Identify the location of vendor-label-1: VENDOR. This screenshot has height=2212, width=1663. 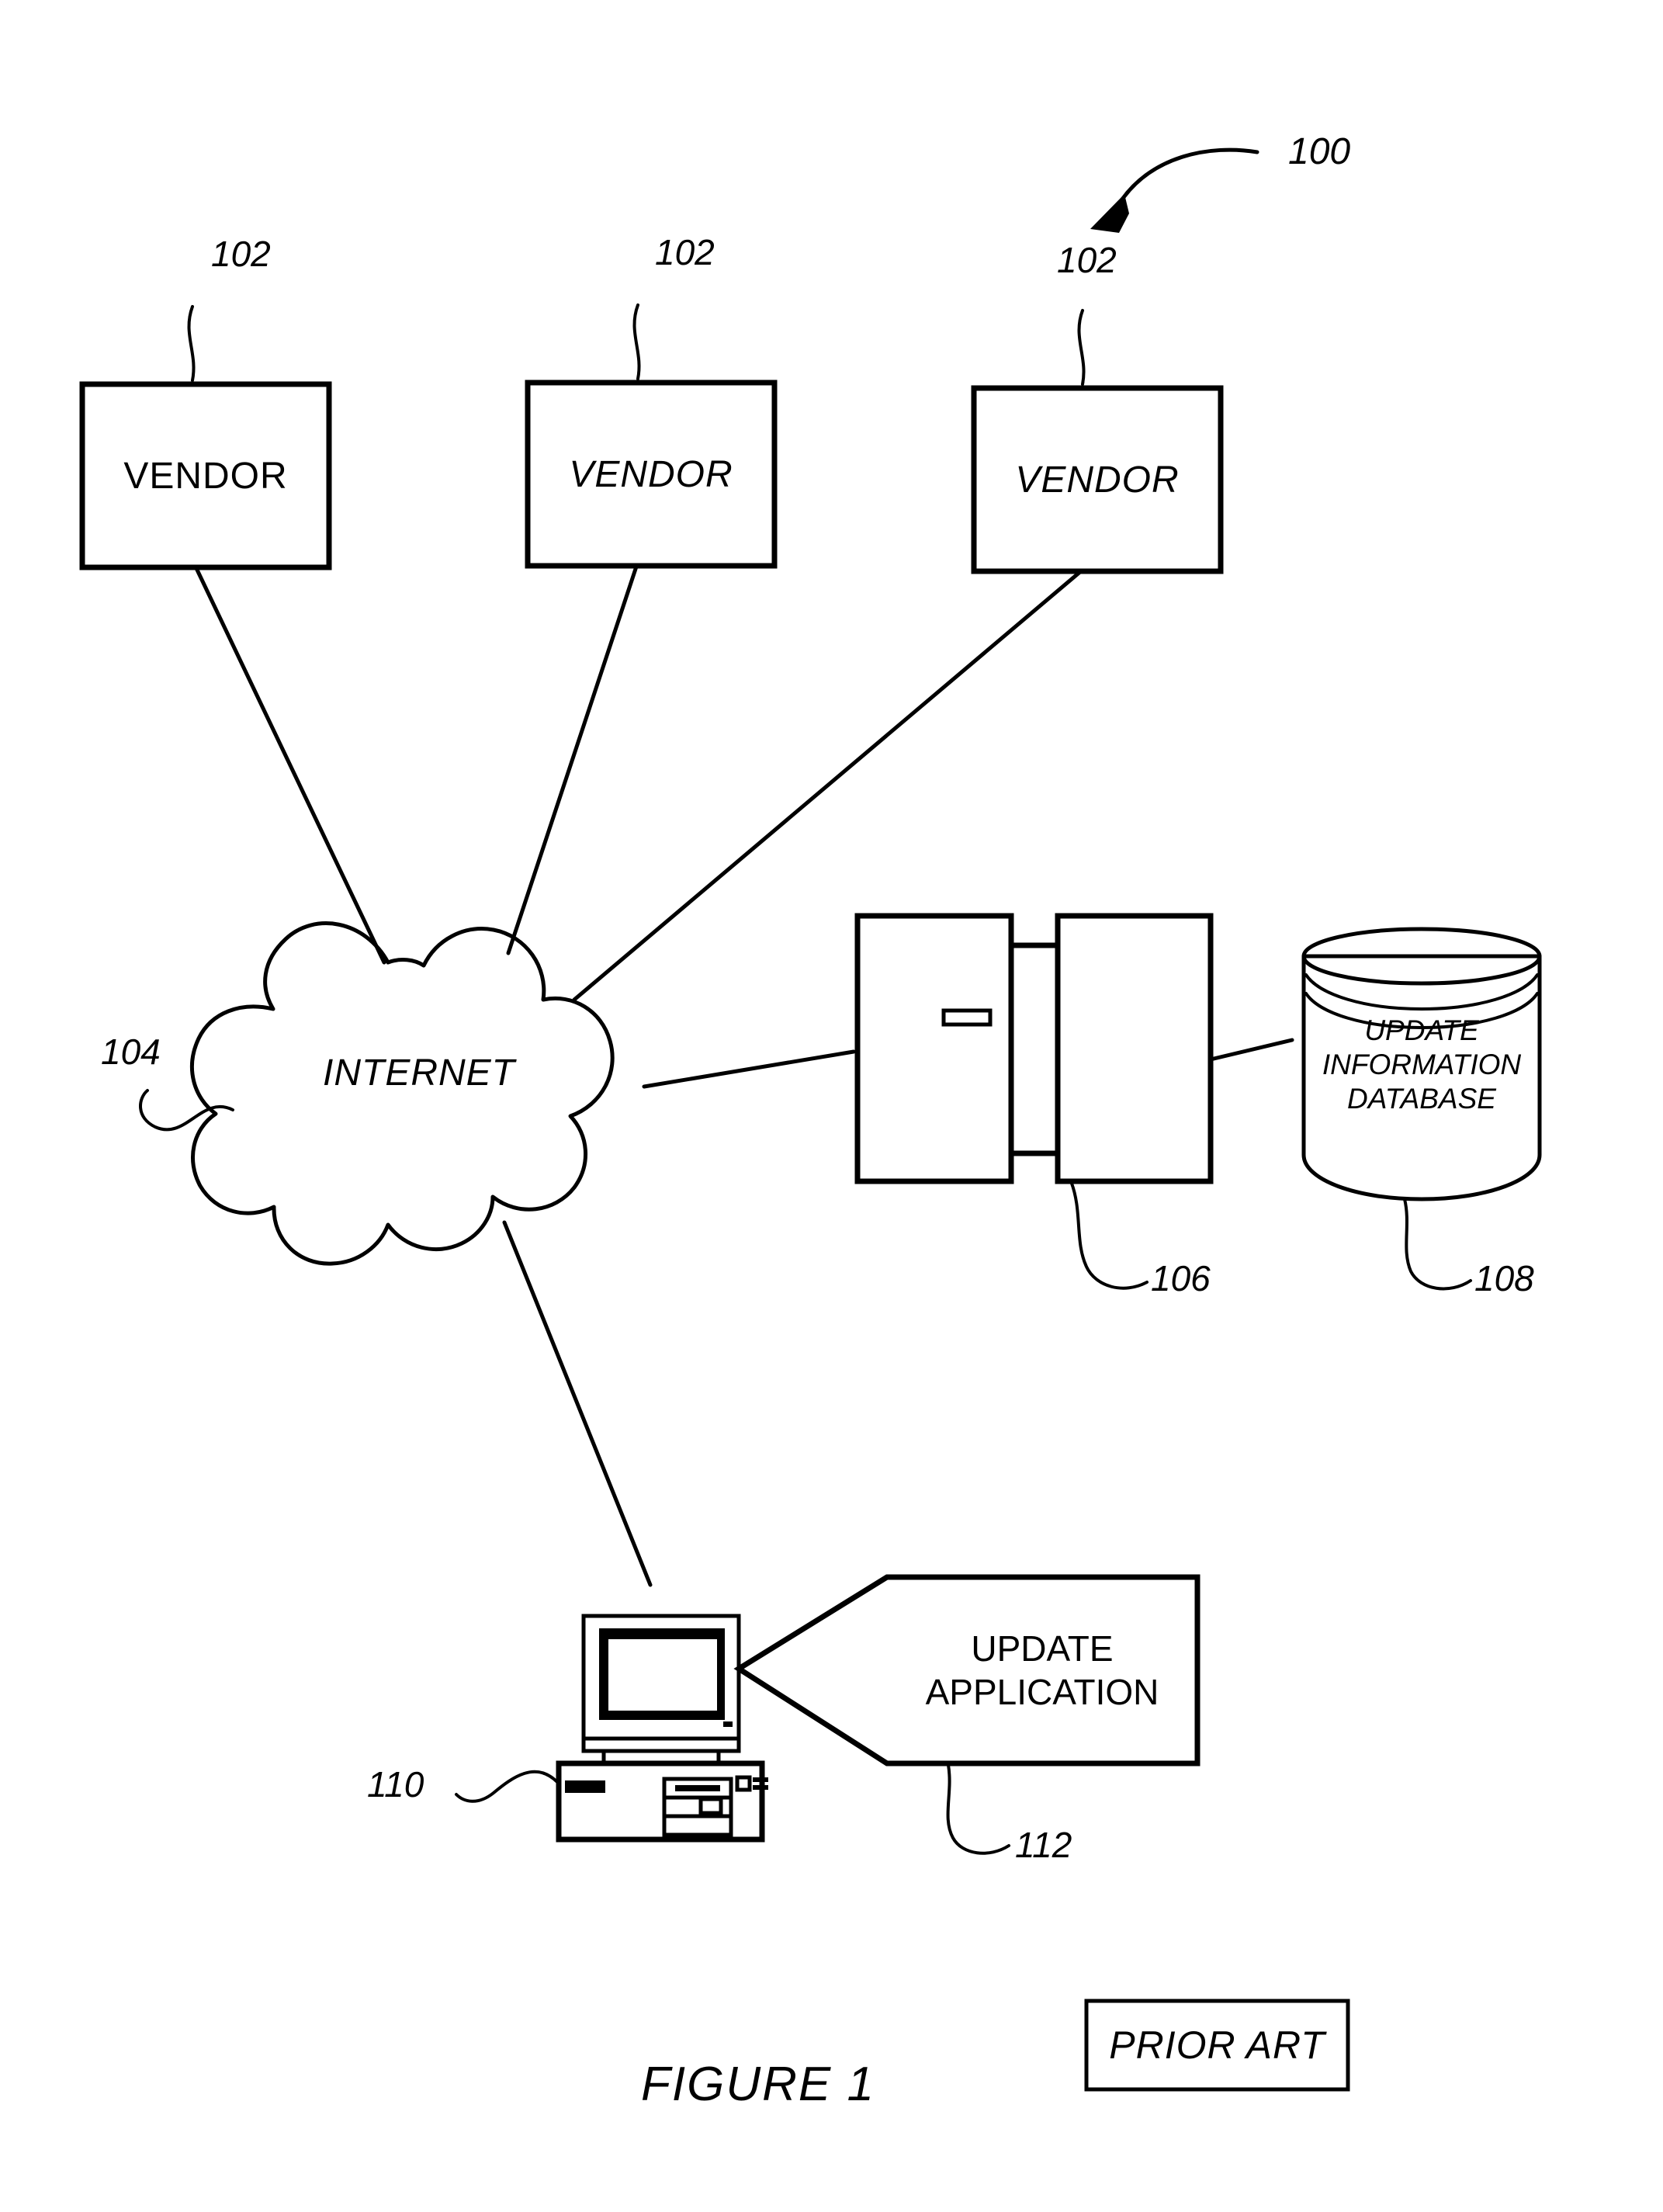
(205, 476).